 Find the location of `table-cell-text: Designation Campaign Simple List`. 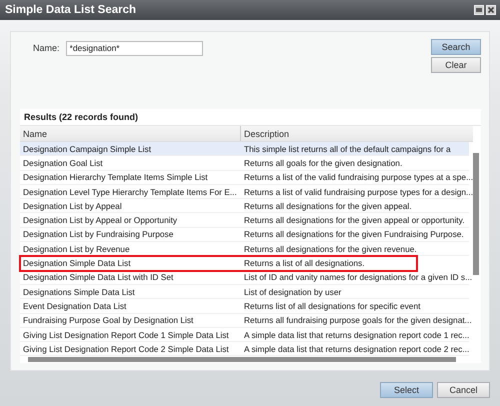

table-cell-text: Designation Campaign Simple List is located at coordinates (87, 149).